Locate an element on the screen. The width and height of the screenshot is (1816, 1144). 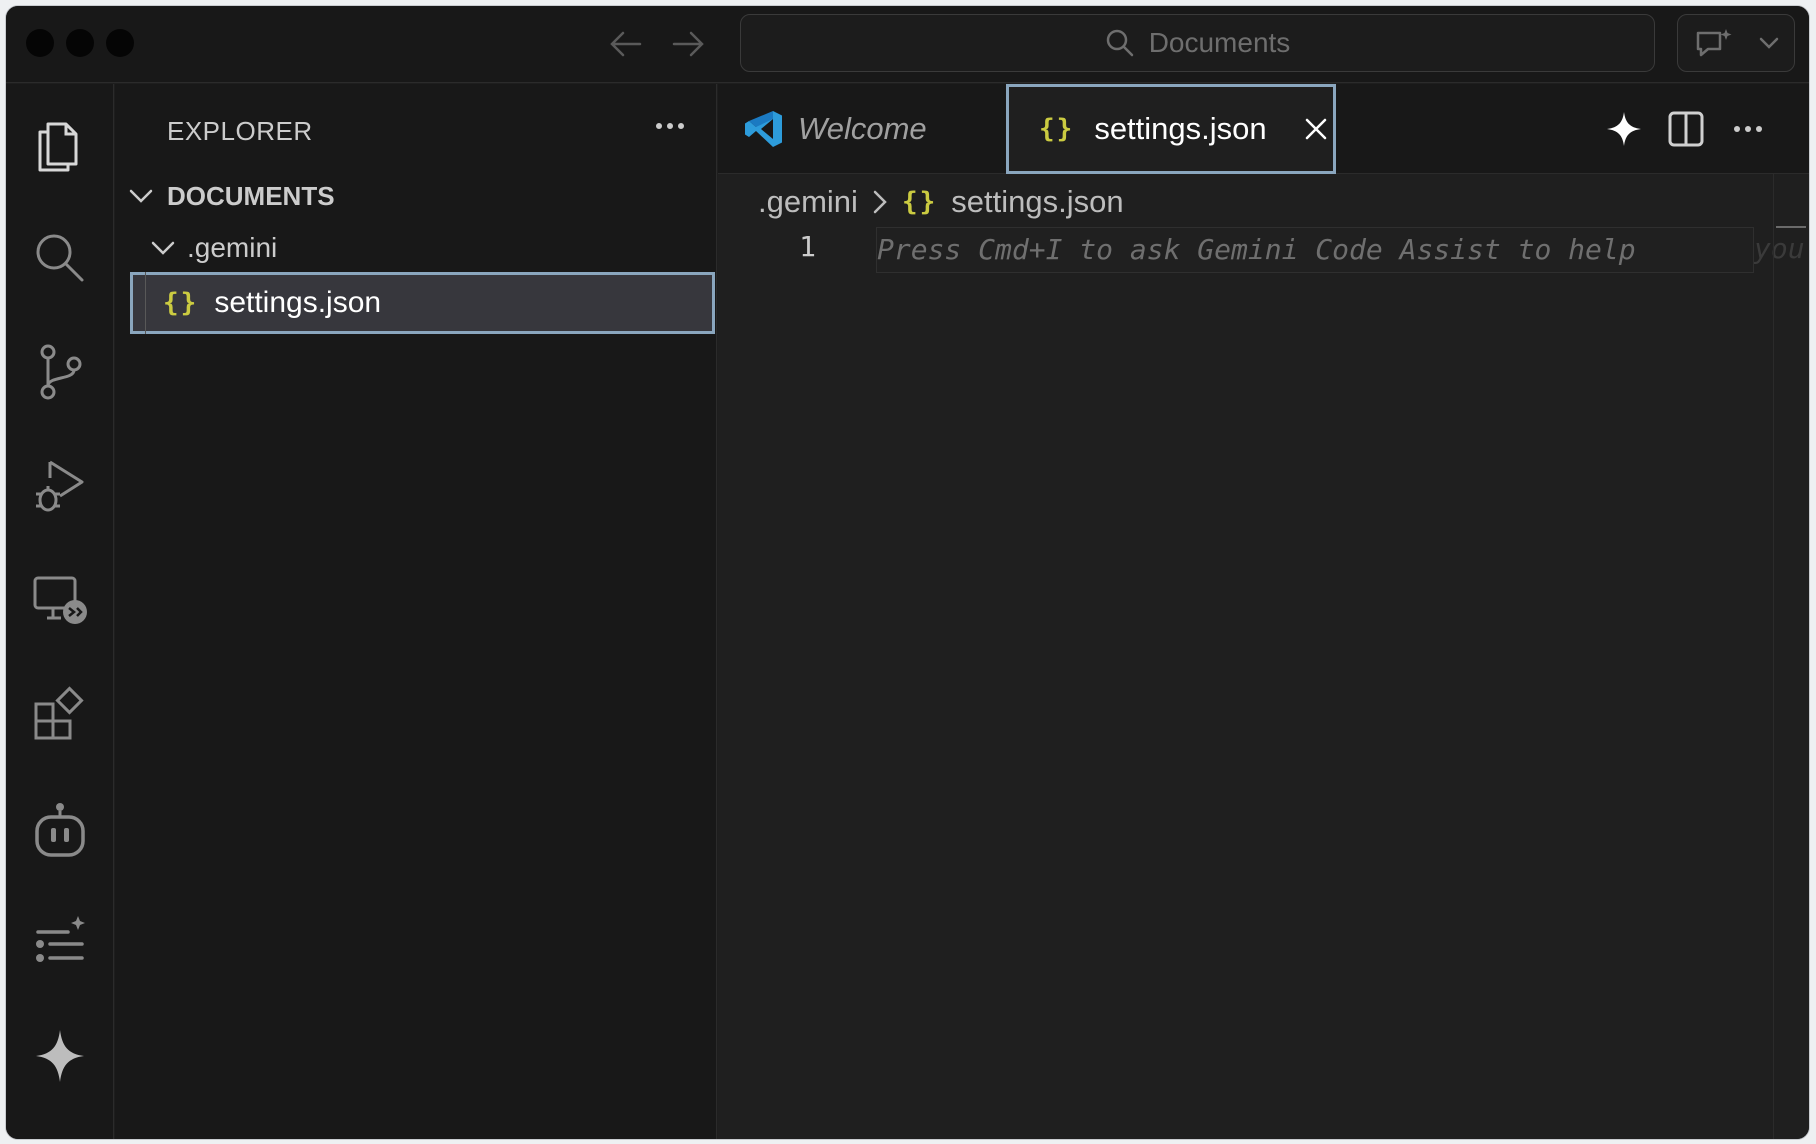
tab-close-button is located at coordinates (1316, 129).